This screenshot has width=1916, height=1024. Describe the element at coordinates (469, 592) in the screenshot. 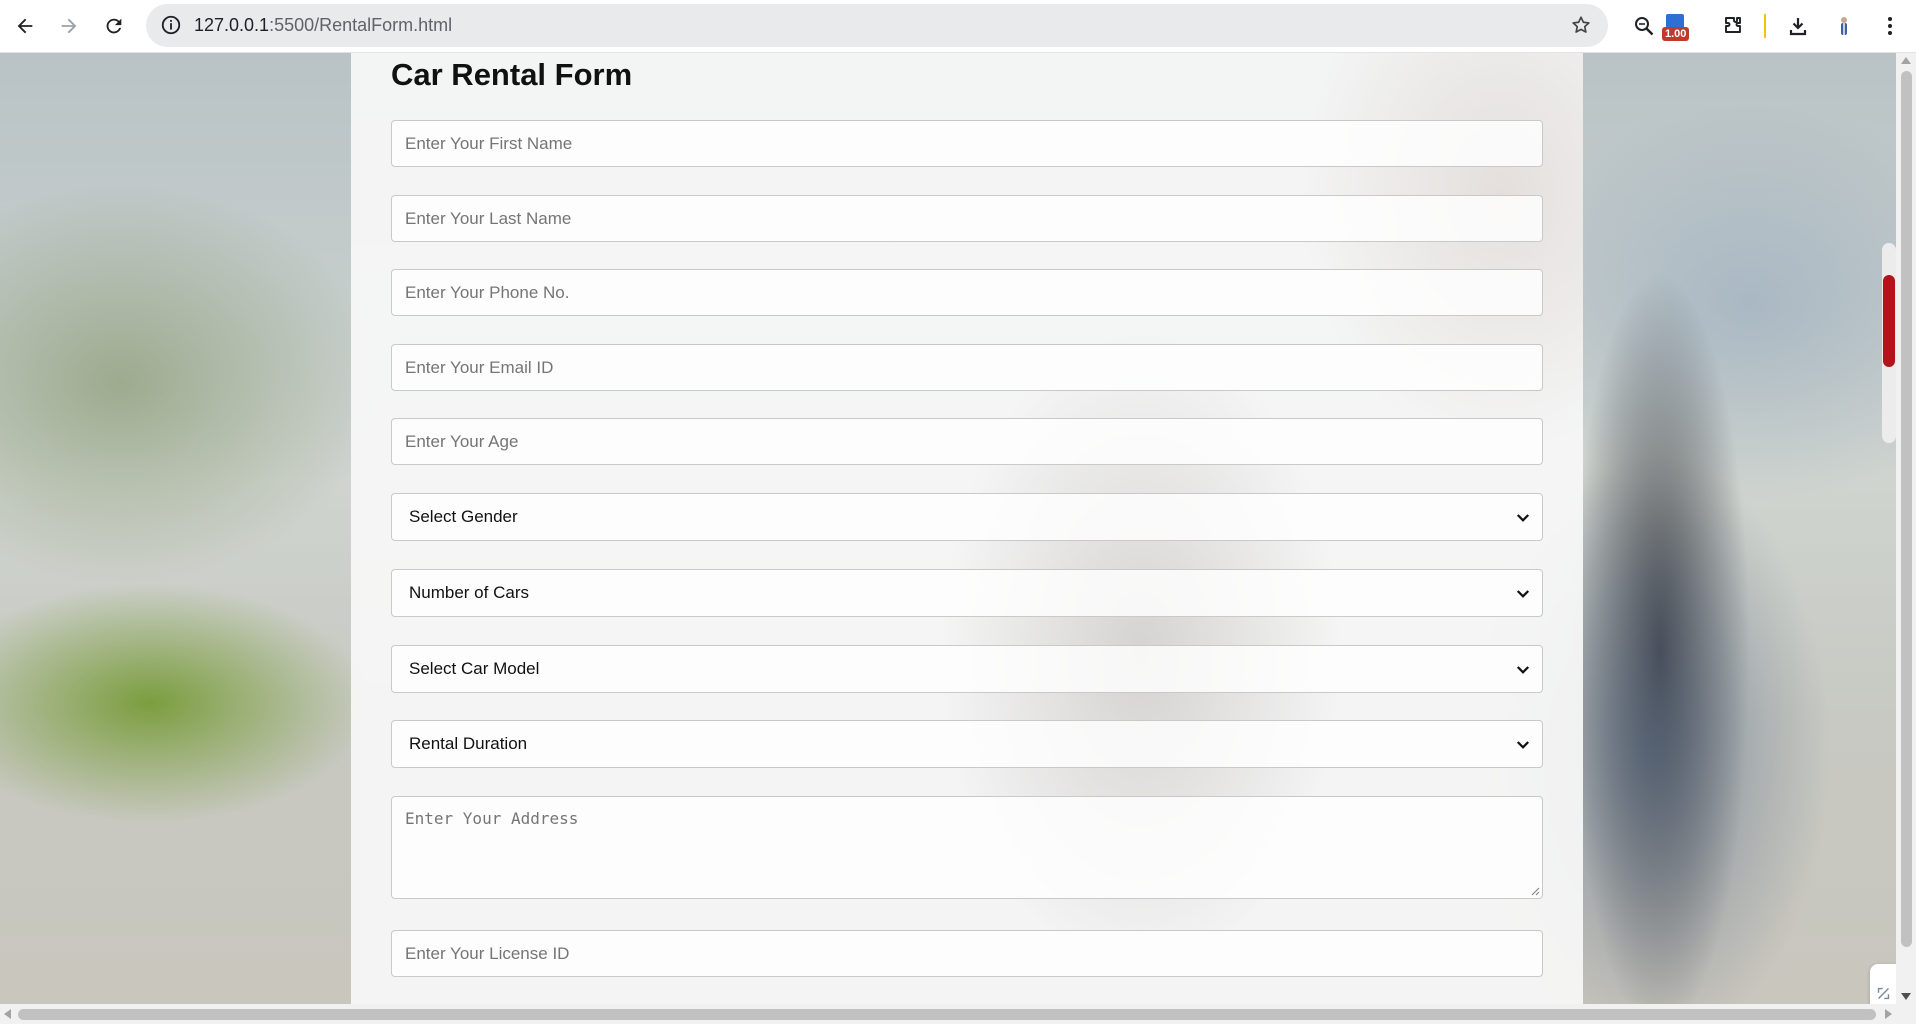

I see `cars-select-value: Number of Cars` at that location.